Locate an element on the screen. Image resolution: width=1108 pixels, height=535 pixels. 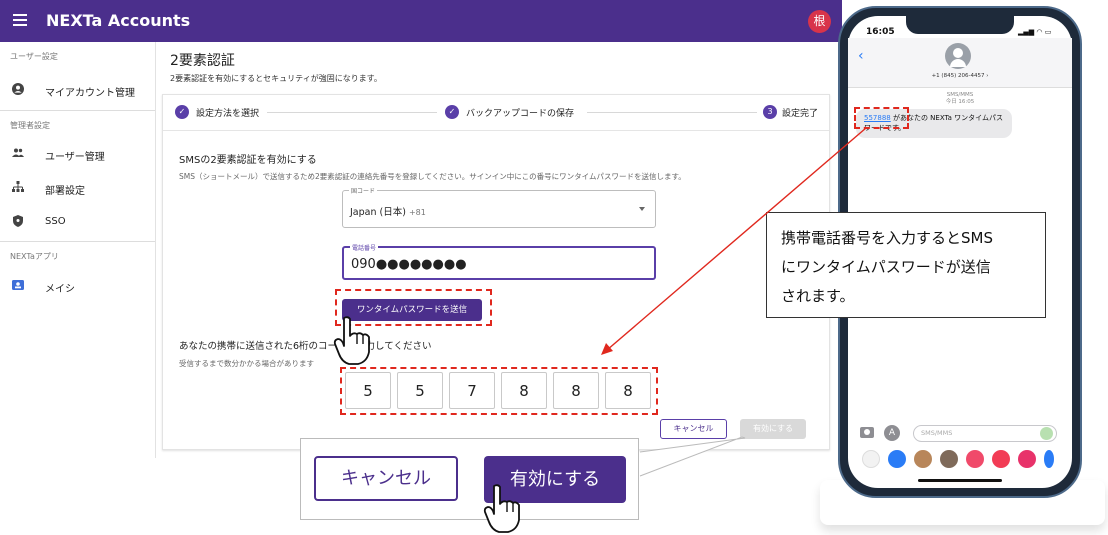
contact-card-icon is located at coordinates (18, 285).